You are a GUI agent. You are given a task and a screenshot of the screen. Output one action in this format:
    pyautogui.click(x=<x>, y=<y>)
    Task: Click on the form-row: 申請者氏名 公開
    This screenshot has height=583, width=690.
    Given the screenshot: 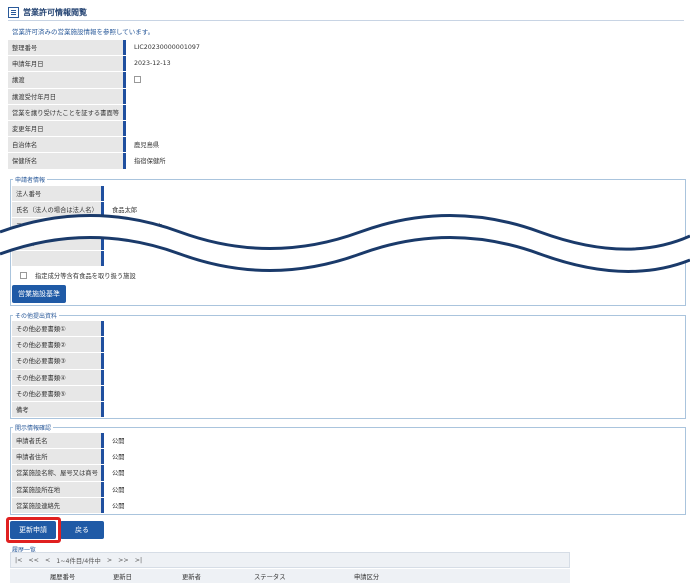 What is the action you would take?
    pyautogui.click(x=348, y=441)
    